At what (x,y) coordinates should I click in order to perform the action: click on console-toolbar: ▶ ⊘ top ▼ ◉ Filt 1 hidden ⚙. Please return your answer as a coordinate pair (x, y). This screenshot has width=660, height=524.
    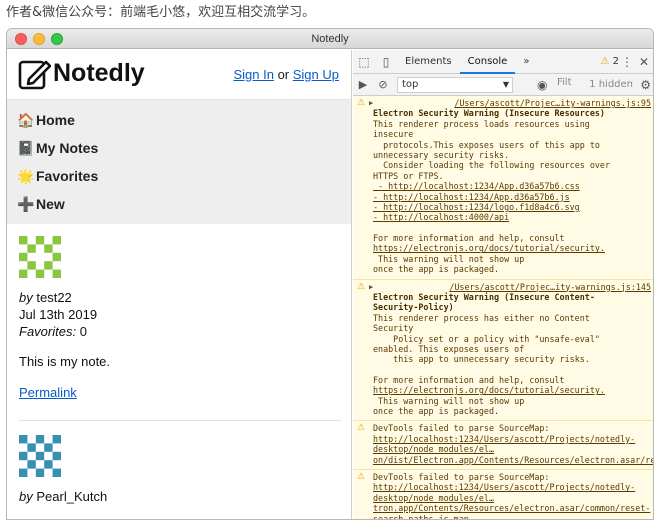
    Looking at the image, I should click on (503, 85).